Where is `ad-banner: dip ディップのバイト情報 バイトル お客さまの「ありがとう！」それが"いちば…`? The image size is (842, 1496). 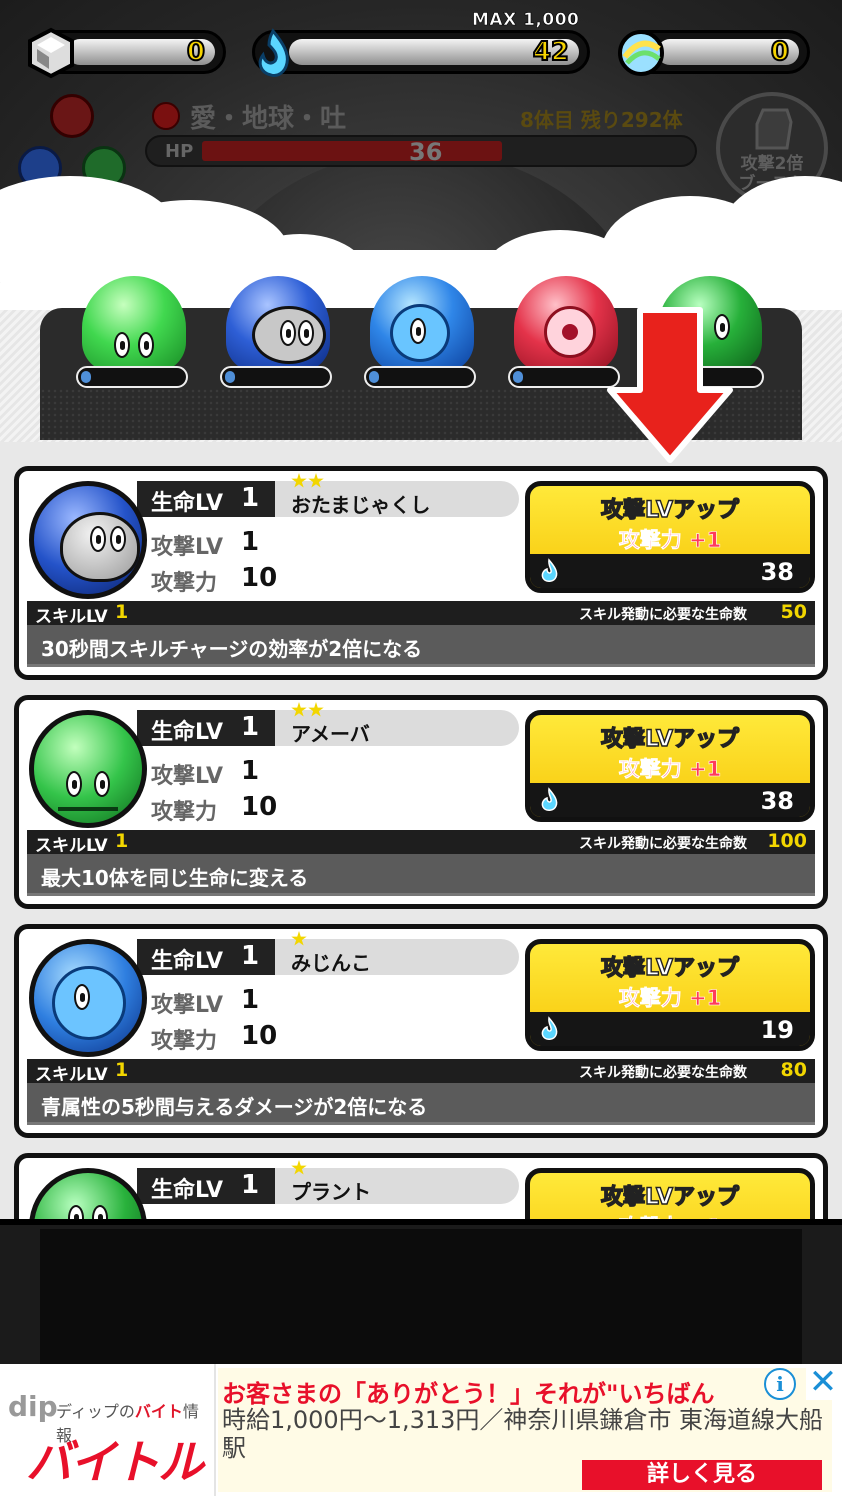 ad-banner: dip ディップのバイト情報 バイトル お客さまの「ありがとう！」それが"いちば… is located at coordinates (421, 1430).